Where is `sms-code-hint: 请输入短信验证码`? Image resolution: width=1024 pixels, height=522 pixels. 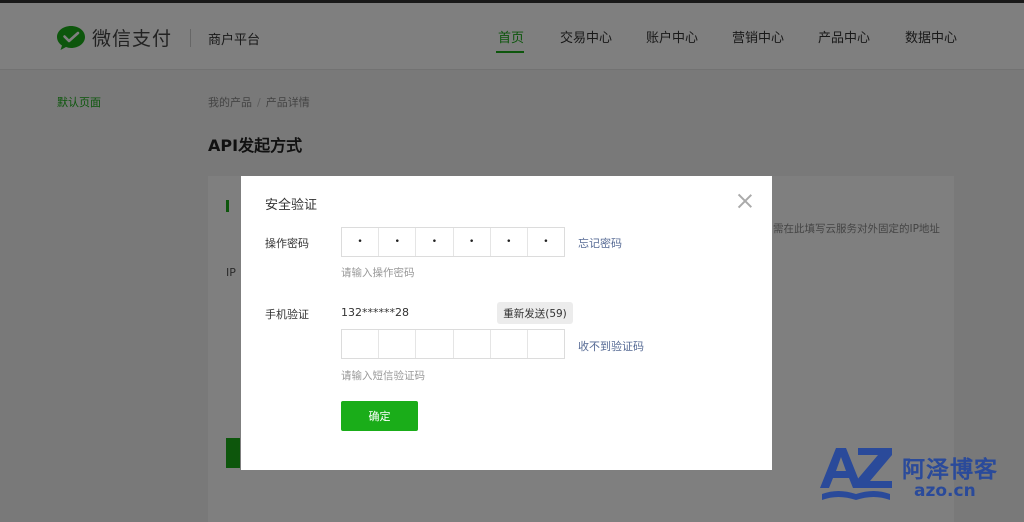 sms-code-hint: 请输入短信验证码 is located at coordinates (383, 376).